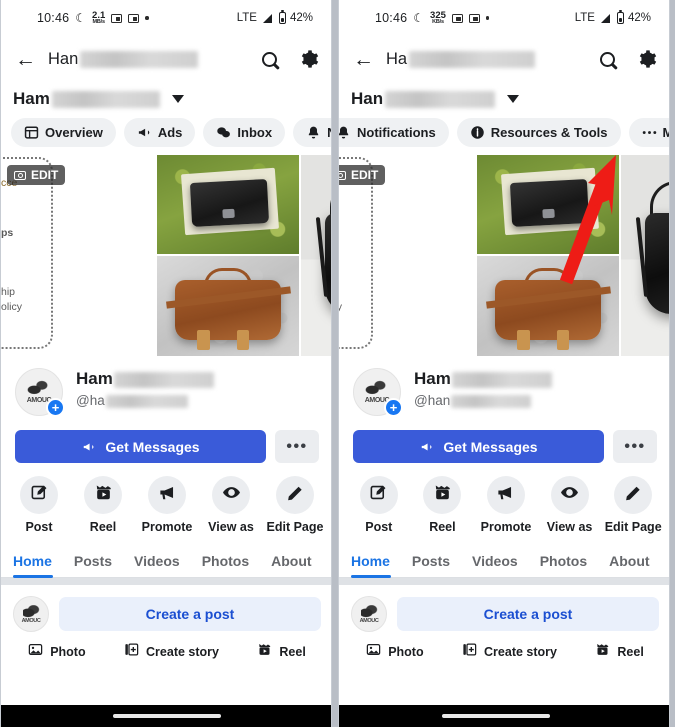 The width and height of the screenshot is (675, 727). I want to click on chip-notifications: Notifica, so click(312, 132).